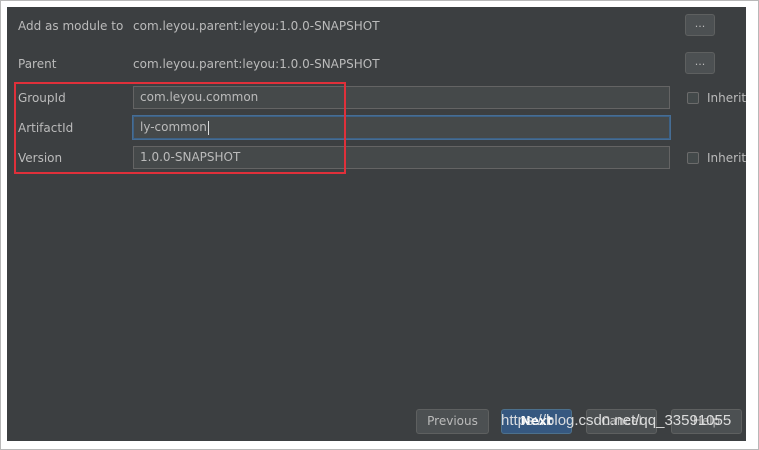  What do you see at coordinates (621, 421) in the screenshot?
I see `cancel-button: Cancel` at bounding box center [621, 421].